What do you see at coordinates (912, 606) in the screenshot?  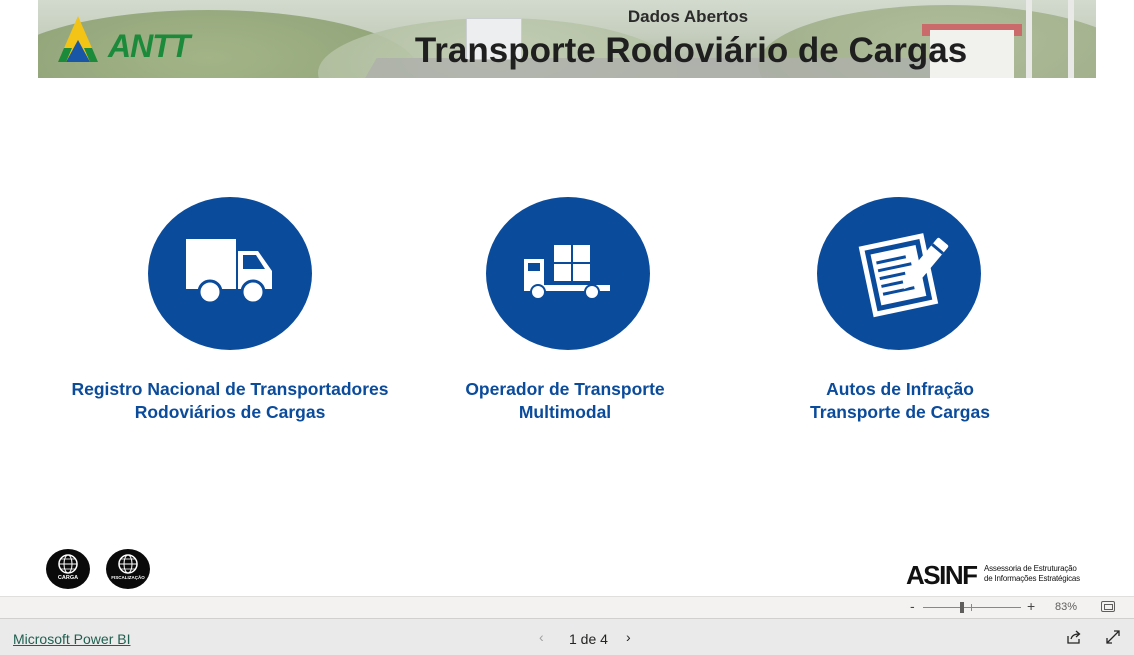 I see `zoom-out-button: -` at bounding box center [912, 606].